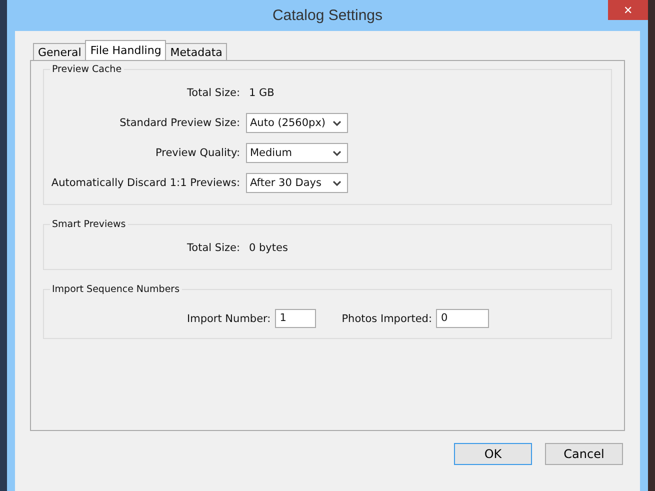  What do you see at coordinates (387, 318) in the screenshot?
I see `field-label: Photos Imported:` at bounding box center [387, 318].